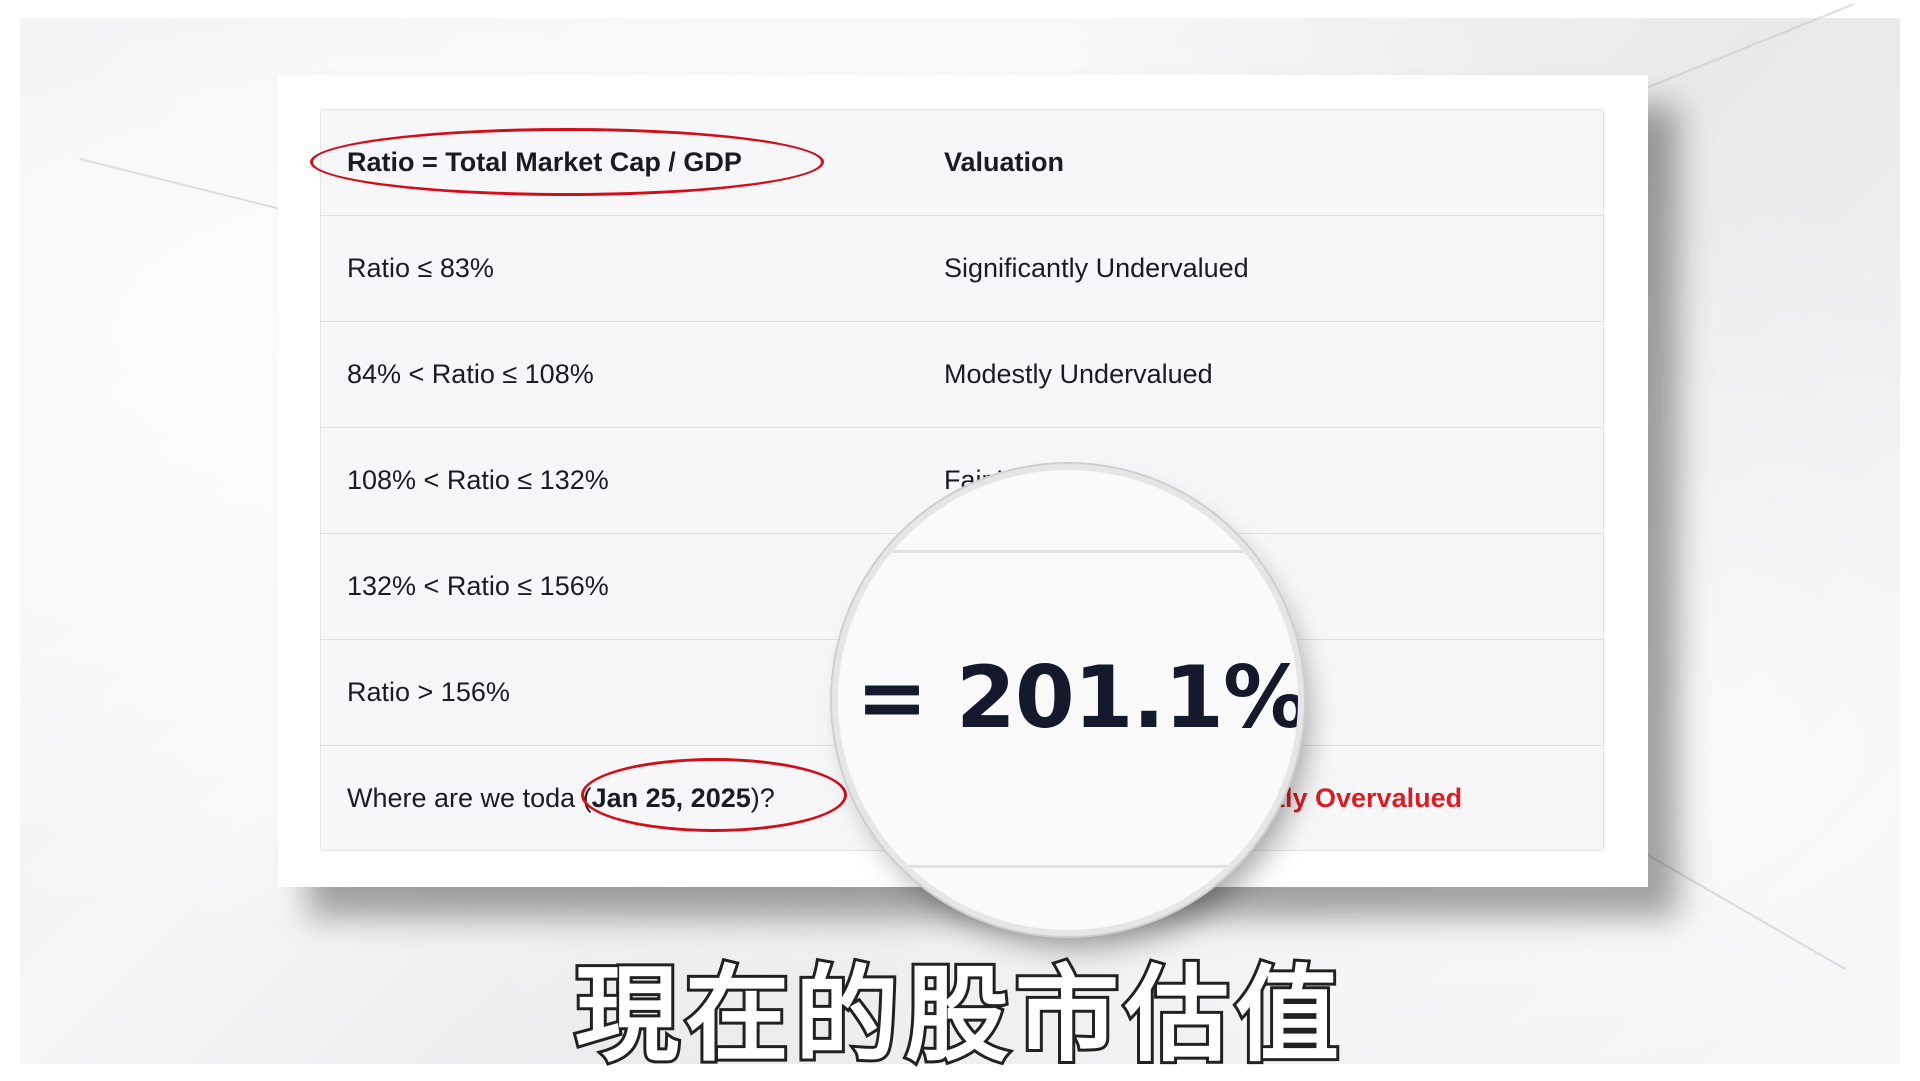  I want to click on header-highlight-ellipse, so click(567, 162).